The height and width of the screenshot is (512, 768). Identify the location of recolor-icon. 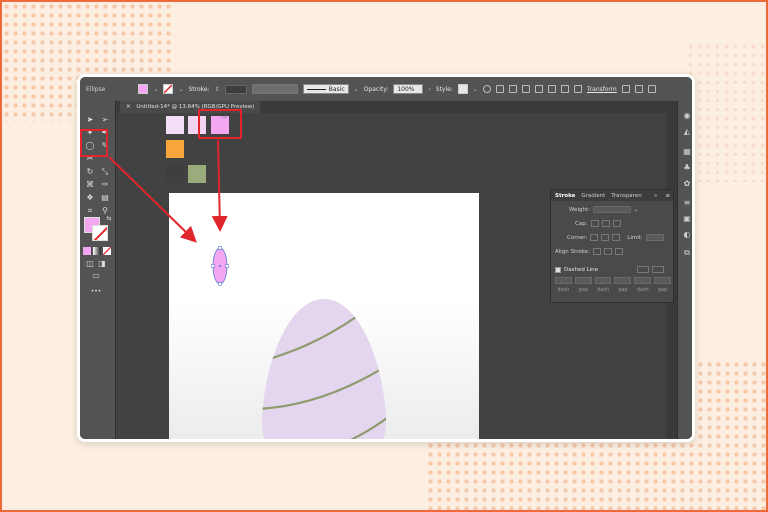
(486, 89).